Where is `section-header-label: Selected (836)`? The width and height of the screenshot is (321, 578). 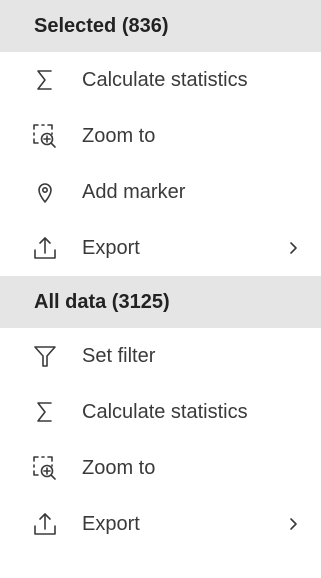 section-header-label: Selected (836) is located at coordinates (101, 25).